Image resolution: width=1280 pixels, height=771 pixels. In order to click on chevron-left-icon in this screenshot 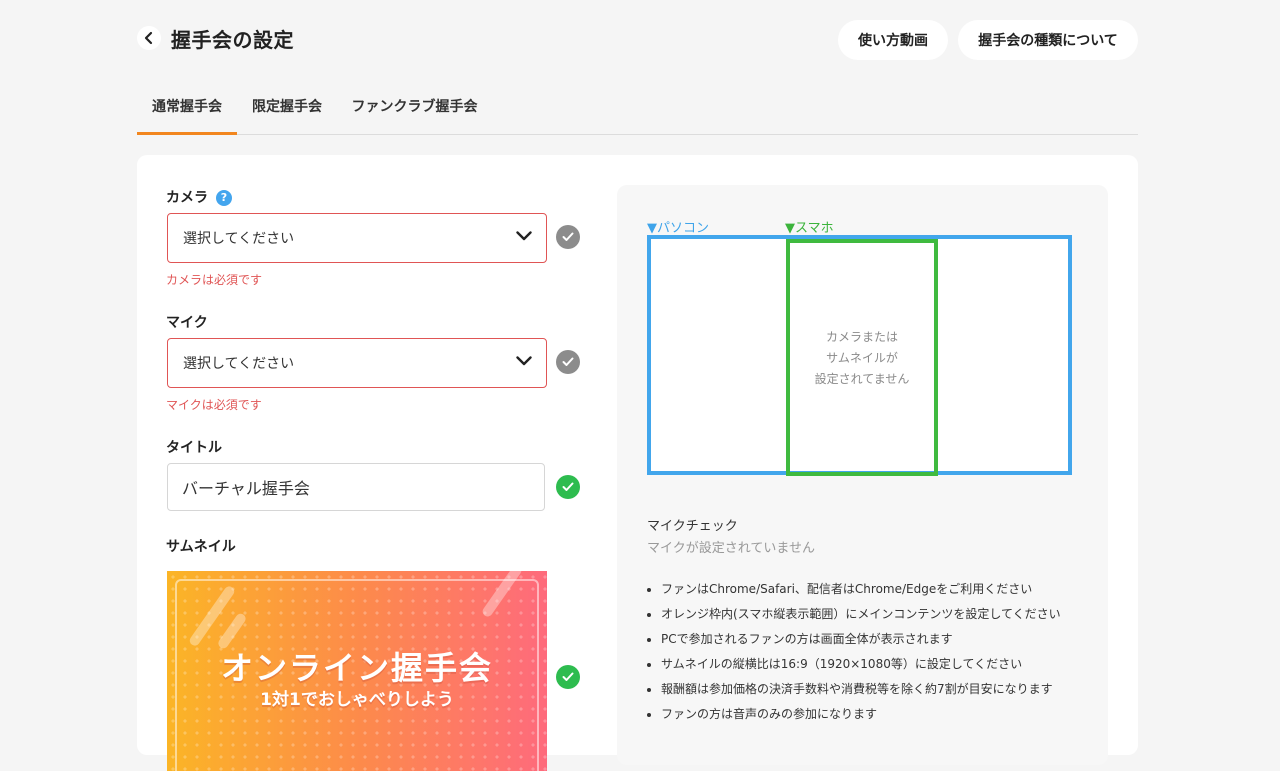, I will do `click(148, 38)`.